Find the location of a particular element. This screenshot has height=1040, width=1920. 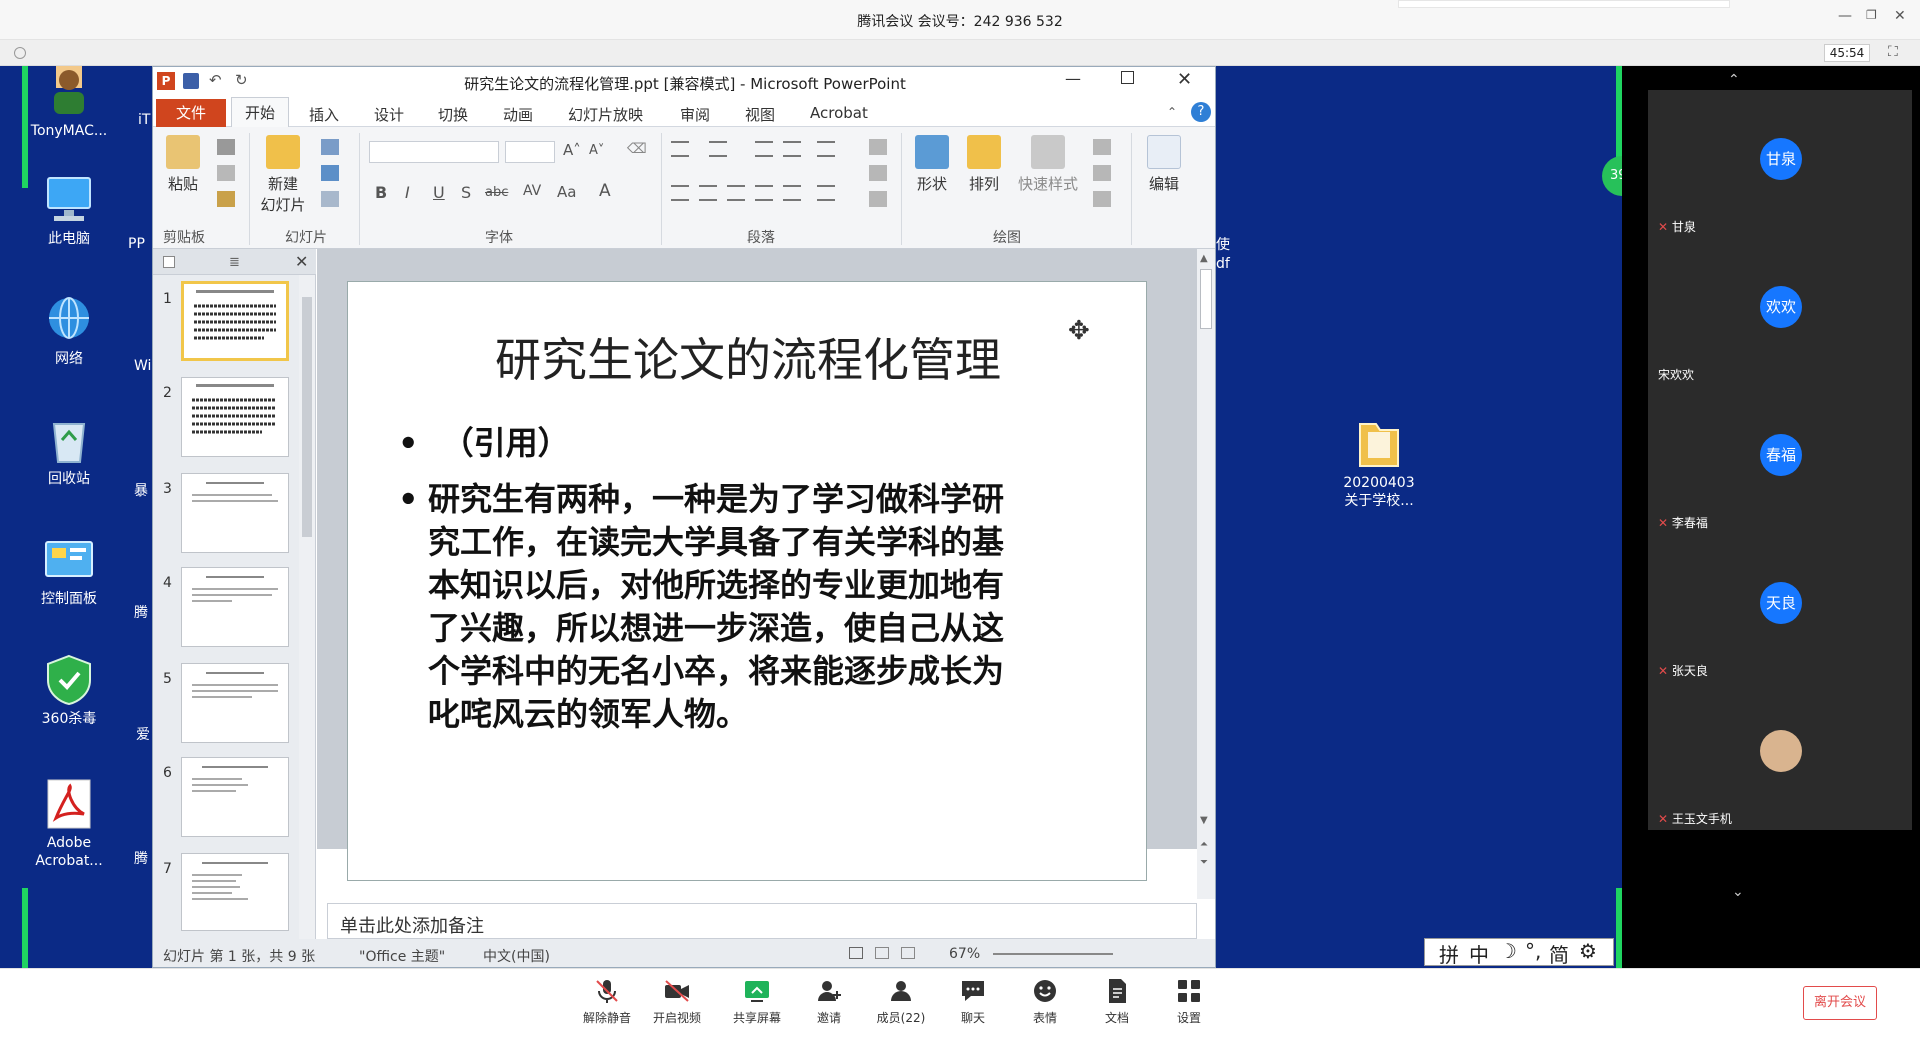

tab-design: 设计 is located at coordinates (389, 114).